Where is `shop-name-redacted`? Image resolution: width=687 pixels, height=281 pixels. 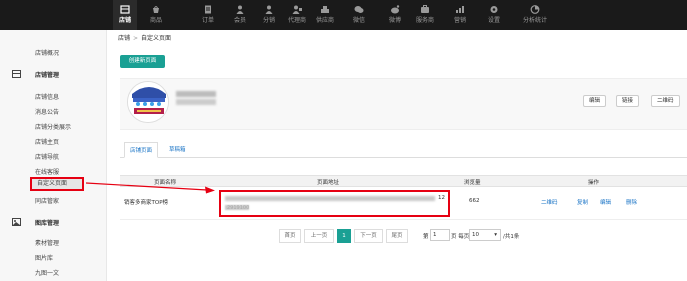
shop-name-redacted is located at coordinates (196, 94).